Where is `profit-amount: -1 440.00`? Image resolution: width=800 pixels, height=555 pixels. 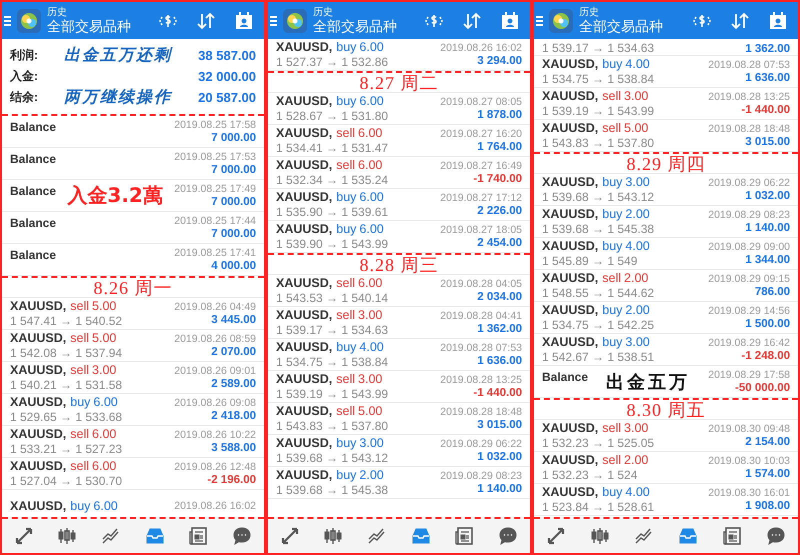 profit-amount: -1 440.00 is located at coordinates (765, 110).